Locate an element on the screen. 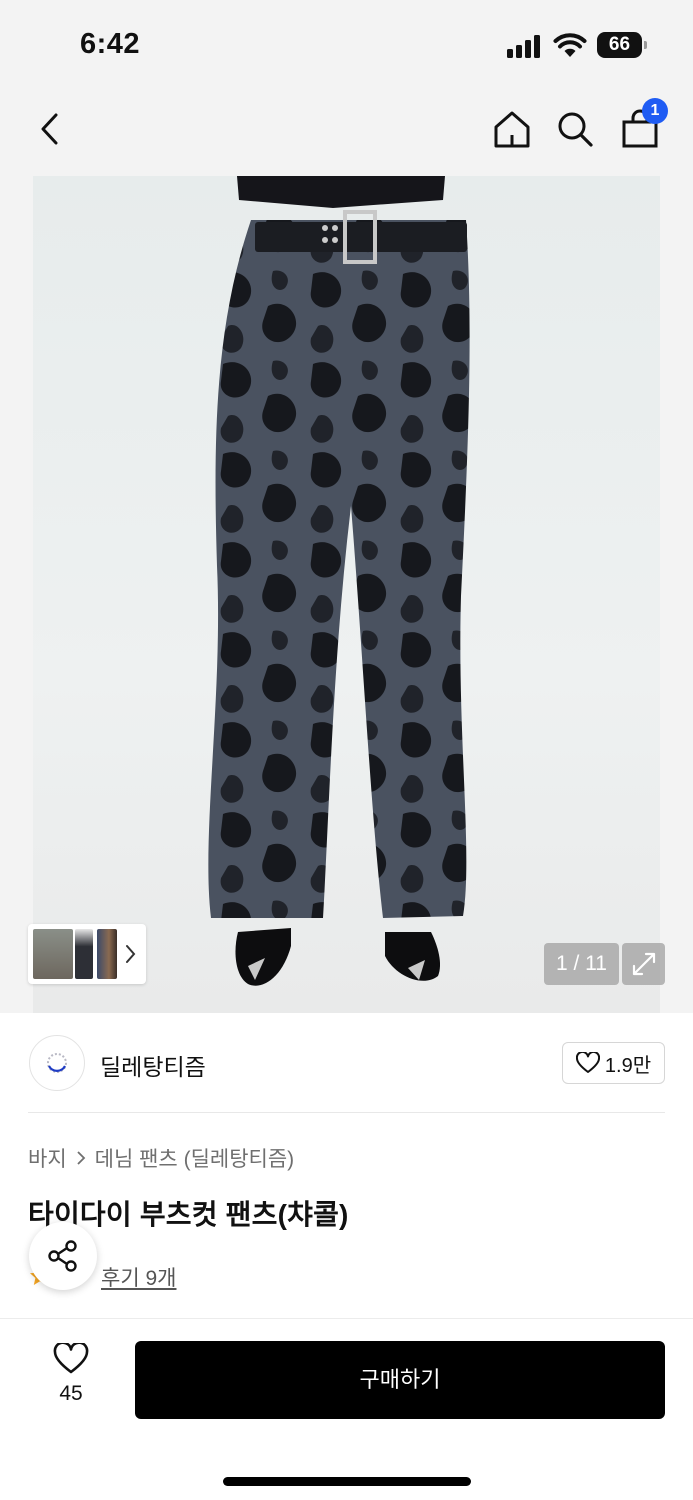 The image size is (693, 1500). brand-row: 딜레탕티즘 1.9만 is located at coordinates (346, 1063).